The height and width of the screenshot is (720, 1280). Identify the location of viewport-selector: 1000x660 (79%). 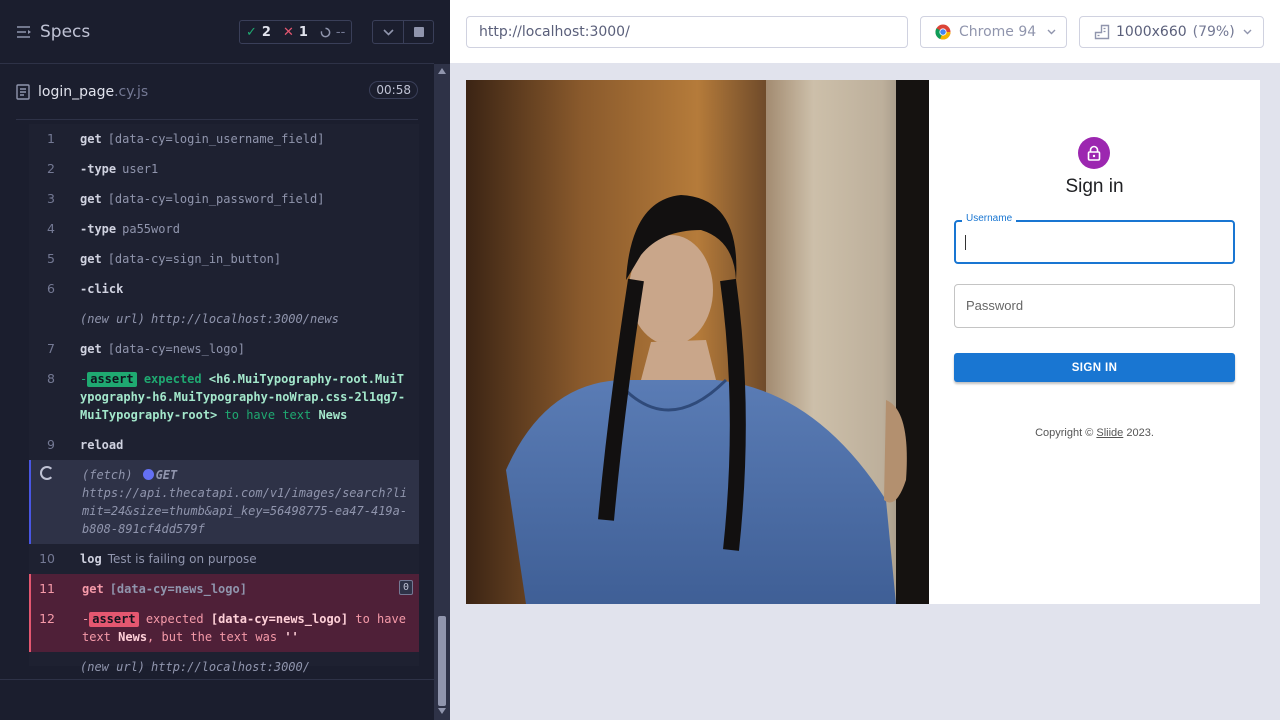
(1171, 32).